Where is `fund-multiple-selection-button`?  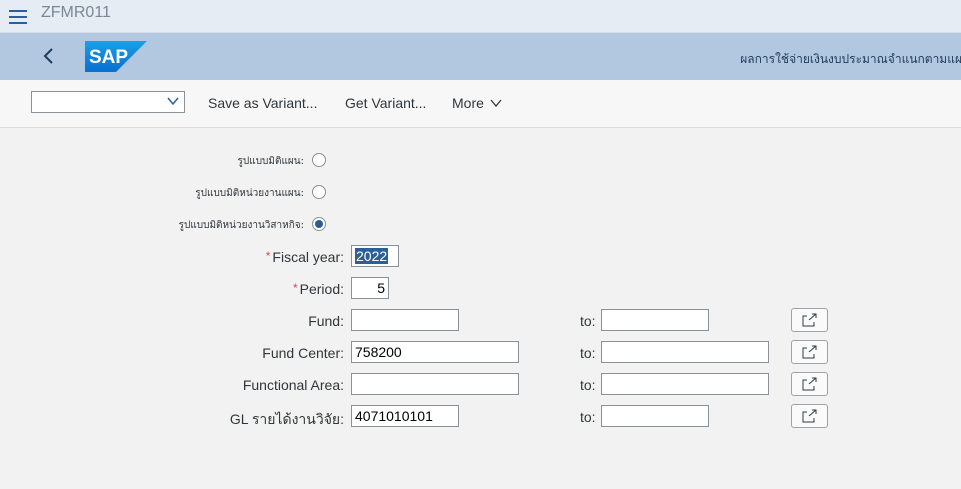
fund-multiple-selection-button is located at coordinates (809, 320).